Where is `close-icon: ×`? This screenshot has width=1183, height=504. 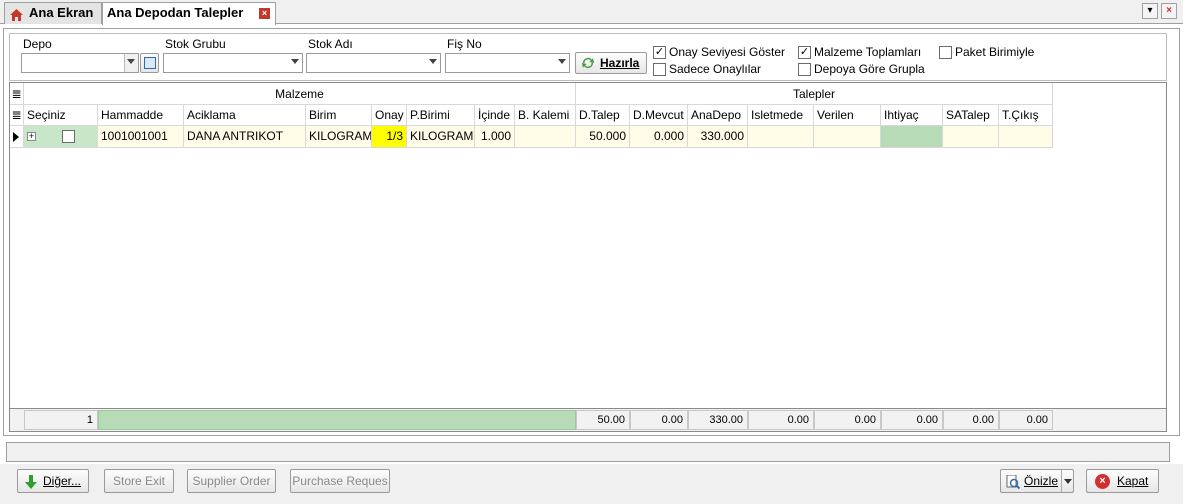 close-icon: × is located at coordinates (264, 13).